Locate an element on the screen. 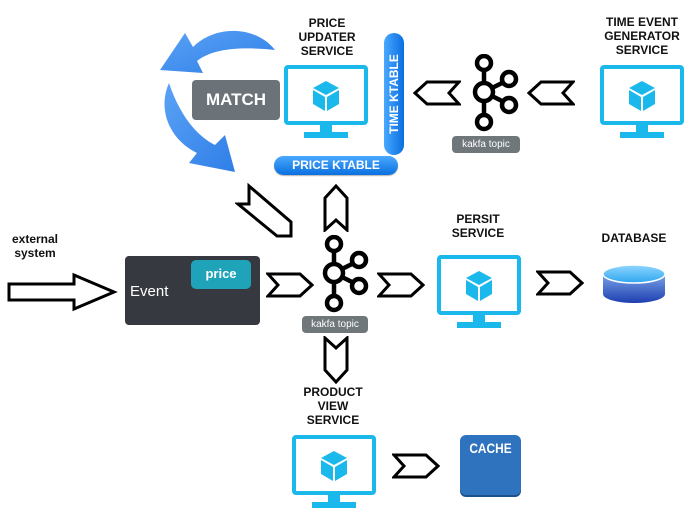 The image size is (685, 511). database-label: DATABASE is located at coordinates (634, 238).